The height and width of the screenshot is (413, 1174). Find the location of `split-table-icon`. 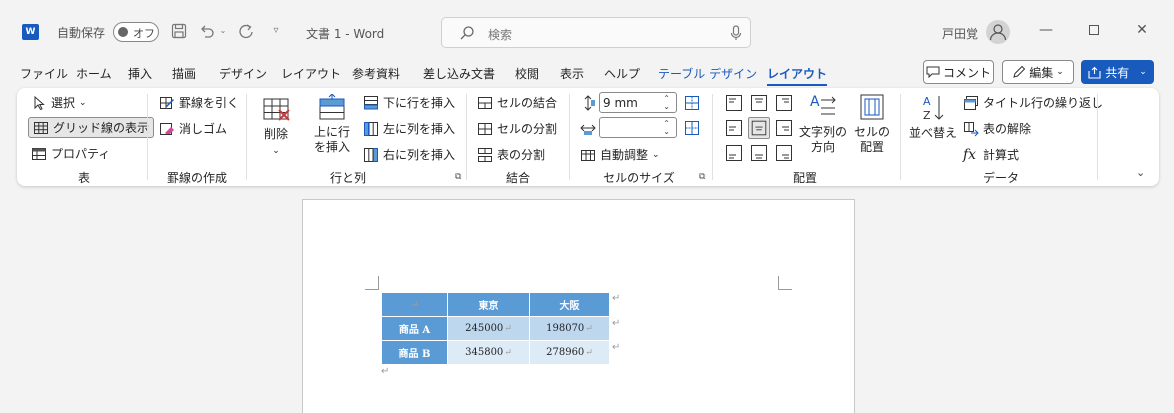

split-table-icon is located at coordinates (485, 154).